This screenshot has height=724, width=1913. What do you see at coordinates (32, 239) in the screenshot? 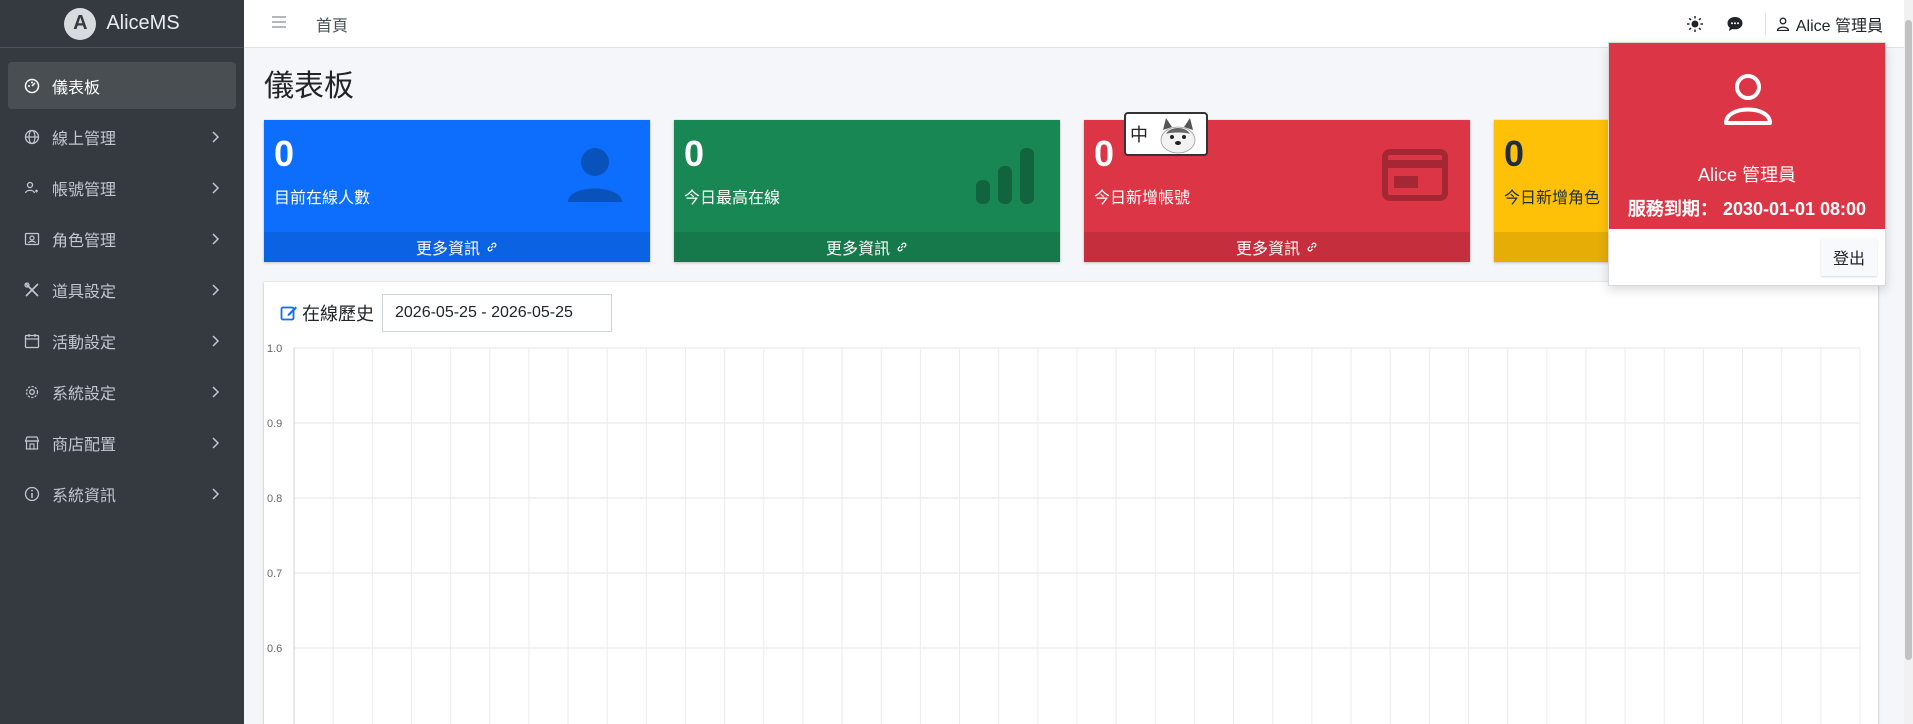
I see `id-badge-icon` at bounding box center [32, 239].